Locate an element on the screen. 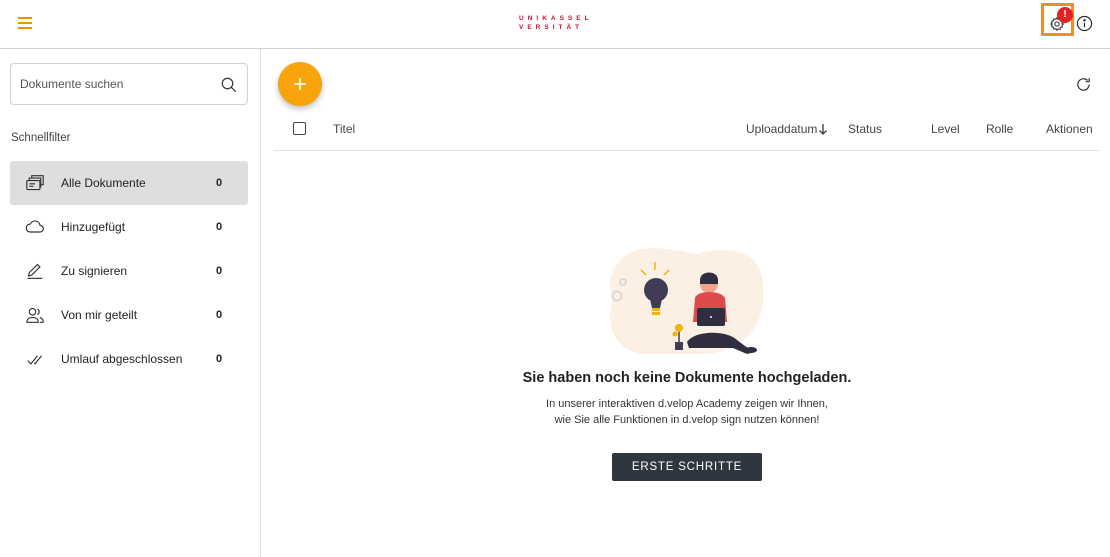  search-input is located at coordinates (111, 84).